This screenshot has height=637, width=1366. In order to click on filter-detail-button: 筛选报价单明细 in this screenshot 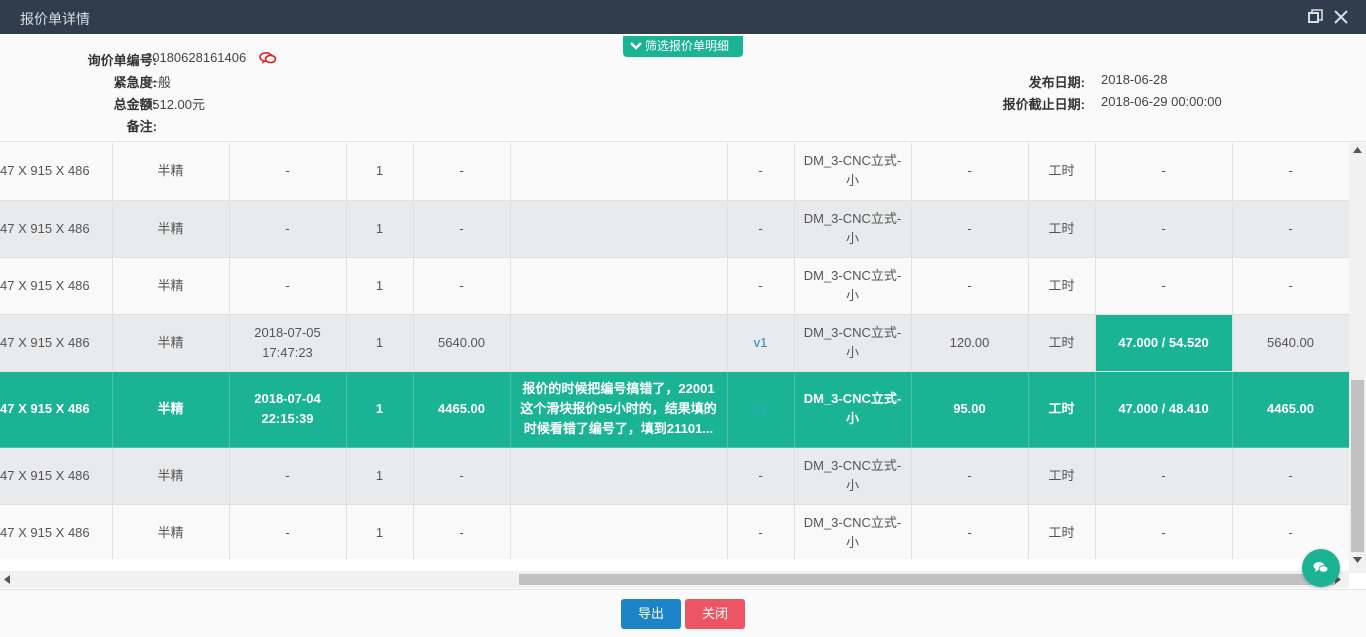, I will do `click(683, 46)`.